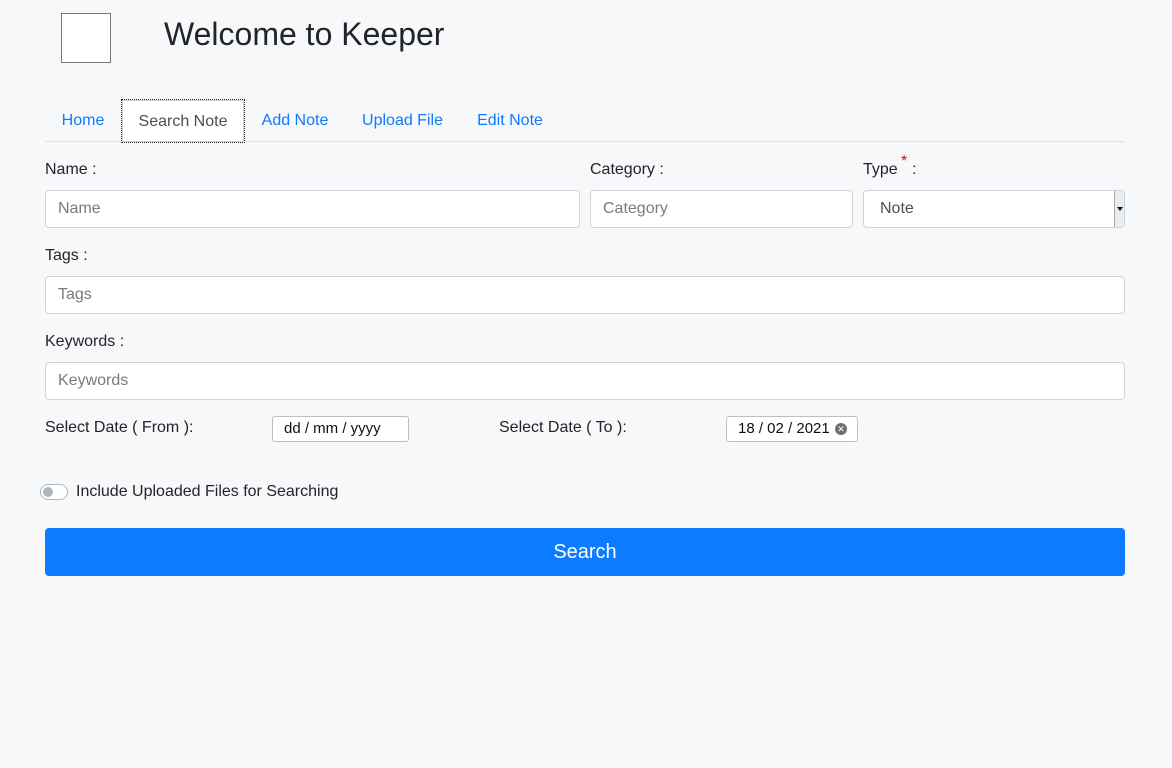 Image resolution: width=1172 pixels, height=768 pixels. What do you see at coordinates (1119, 209) in the screenshot?
I see `dropdown-arrow-icon` at bounding box center [1119, 209].